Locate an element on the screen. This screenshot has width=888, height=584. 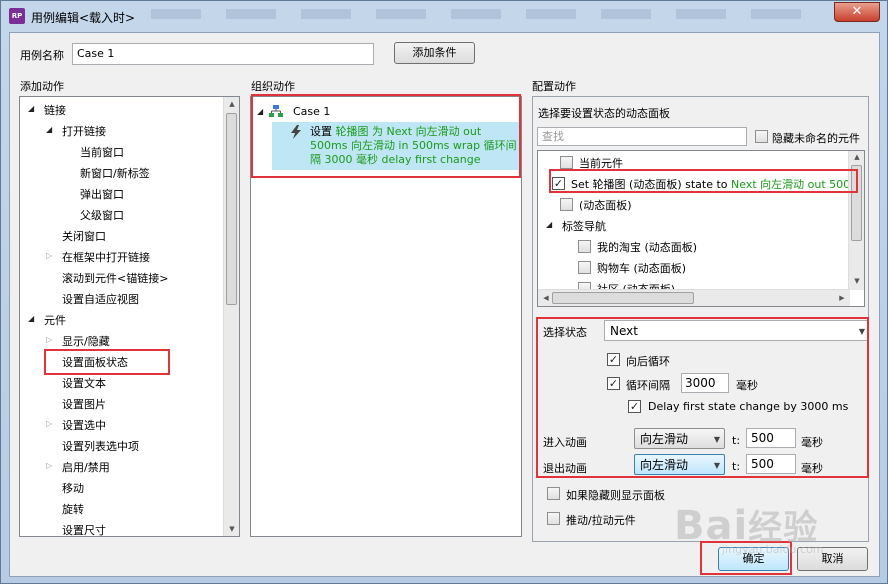
show-if-hidden-label: 如果隐藏则显示面板 is located at coordinates (615, 495).